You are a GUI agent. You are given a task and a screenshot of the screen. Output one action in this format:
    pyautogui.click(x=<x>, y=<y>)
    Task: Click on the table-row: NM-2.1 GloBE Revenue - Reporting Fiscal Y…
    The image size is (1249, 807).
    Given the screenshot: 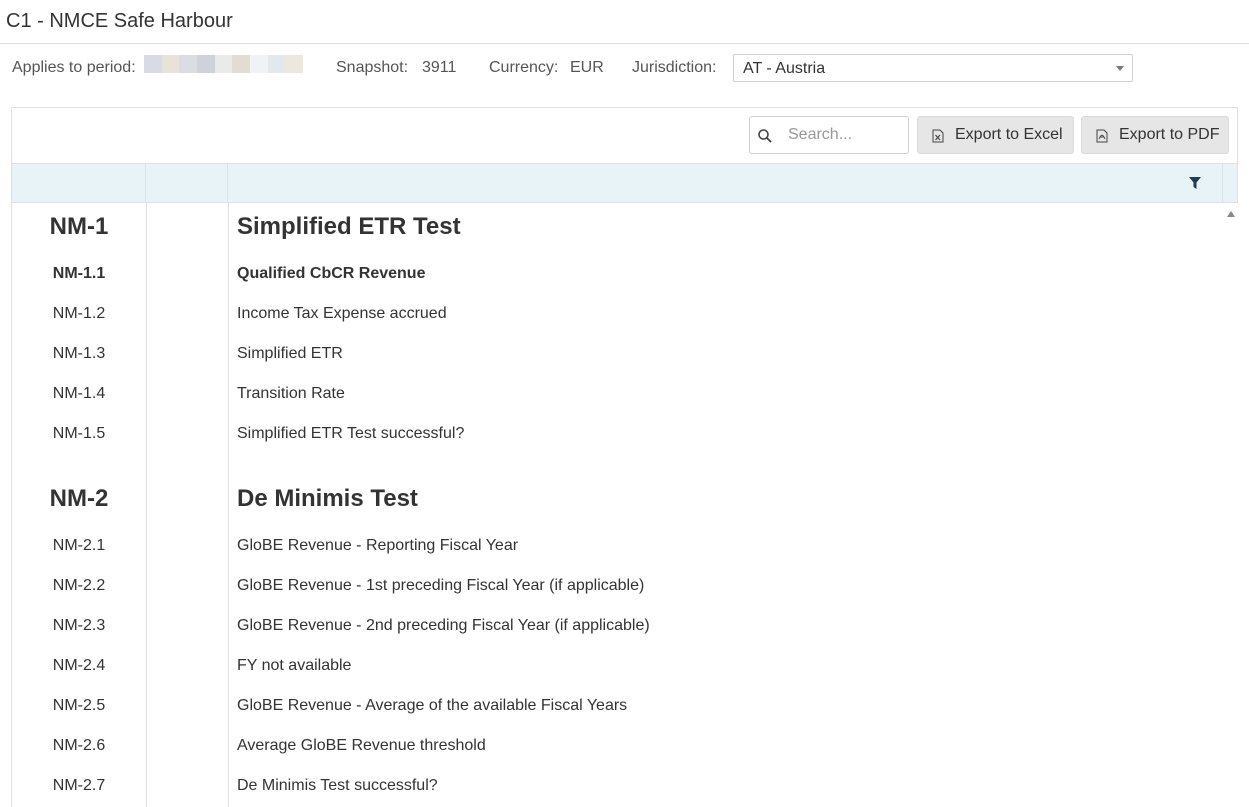 What is the action you would take?
    pyautogui.click(x=618, y=547)
    